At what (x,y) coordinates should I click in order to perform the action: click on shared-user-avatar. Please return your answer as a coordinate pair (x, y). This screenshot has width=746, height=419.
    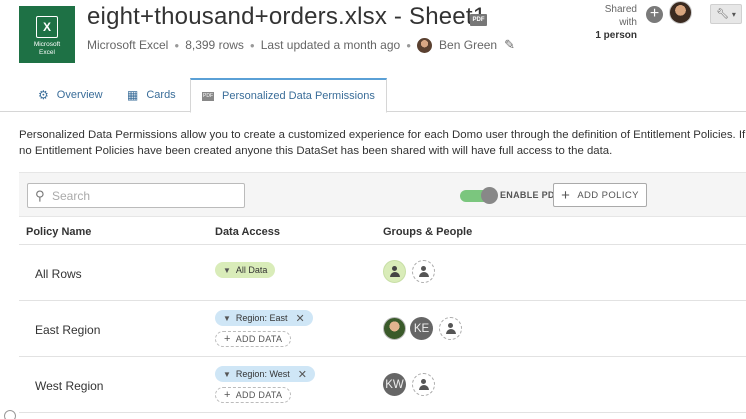
    Looking at the image, I should click on (680, 12).